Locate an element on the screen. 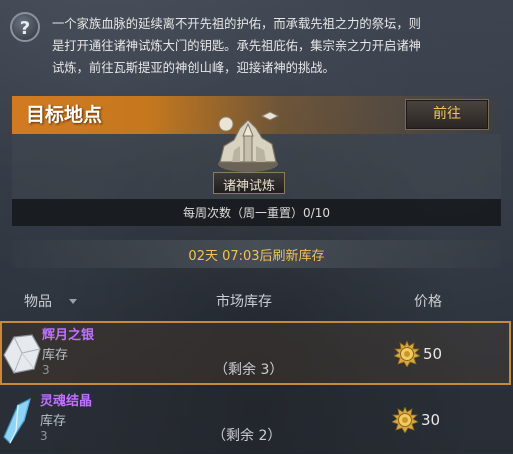 This screenshot has width=513, height=454. destination-icon is located at coordinates (248, 141).